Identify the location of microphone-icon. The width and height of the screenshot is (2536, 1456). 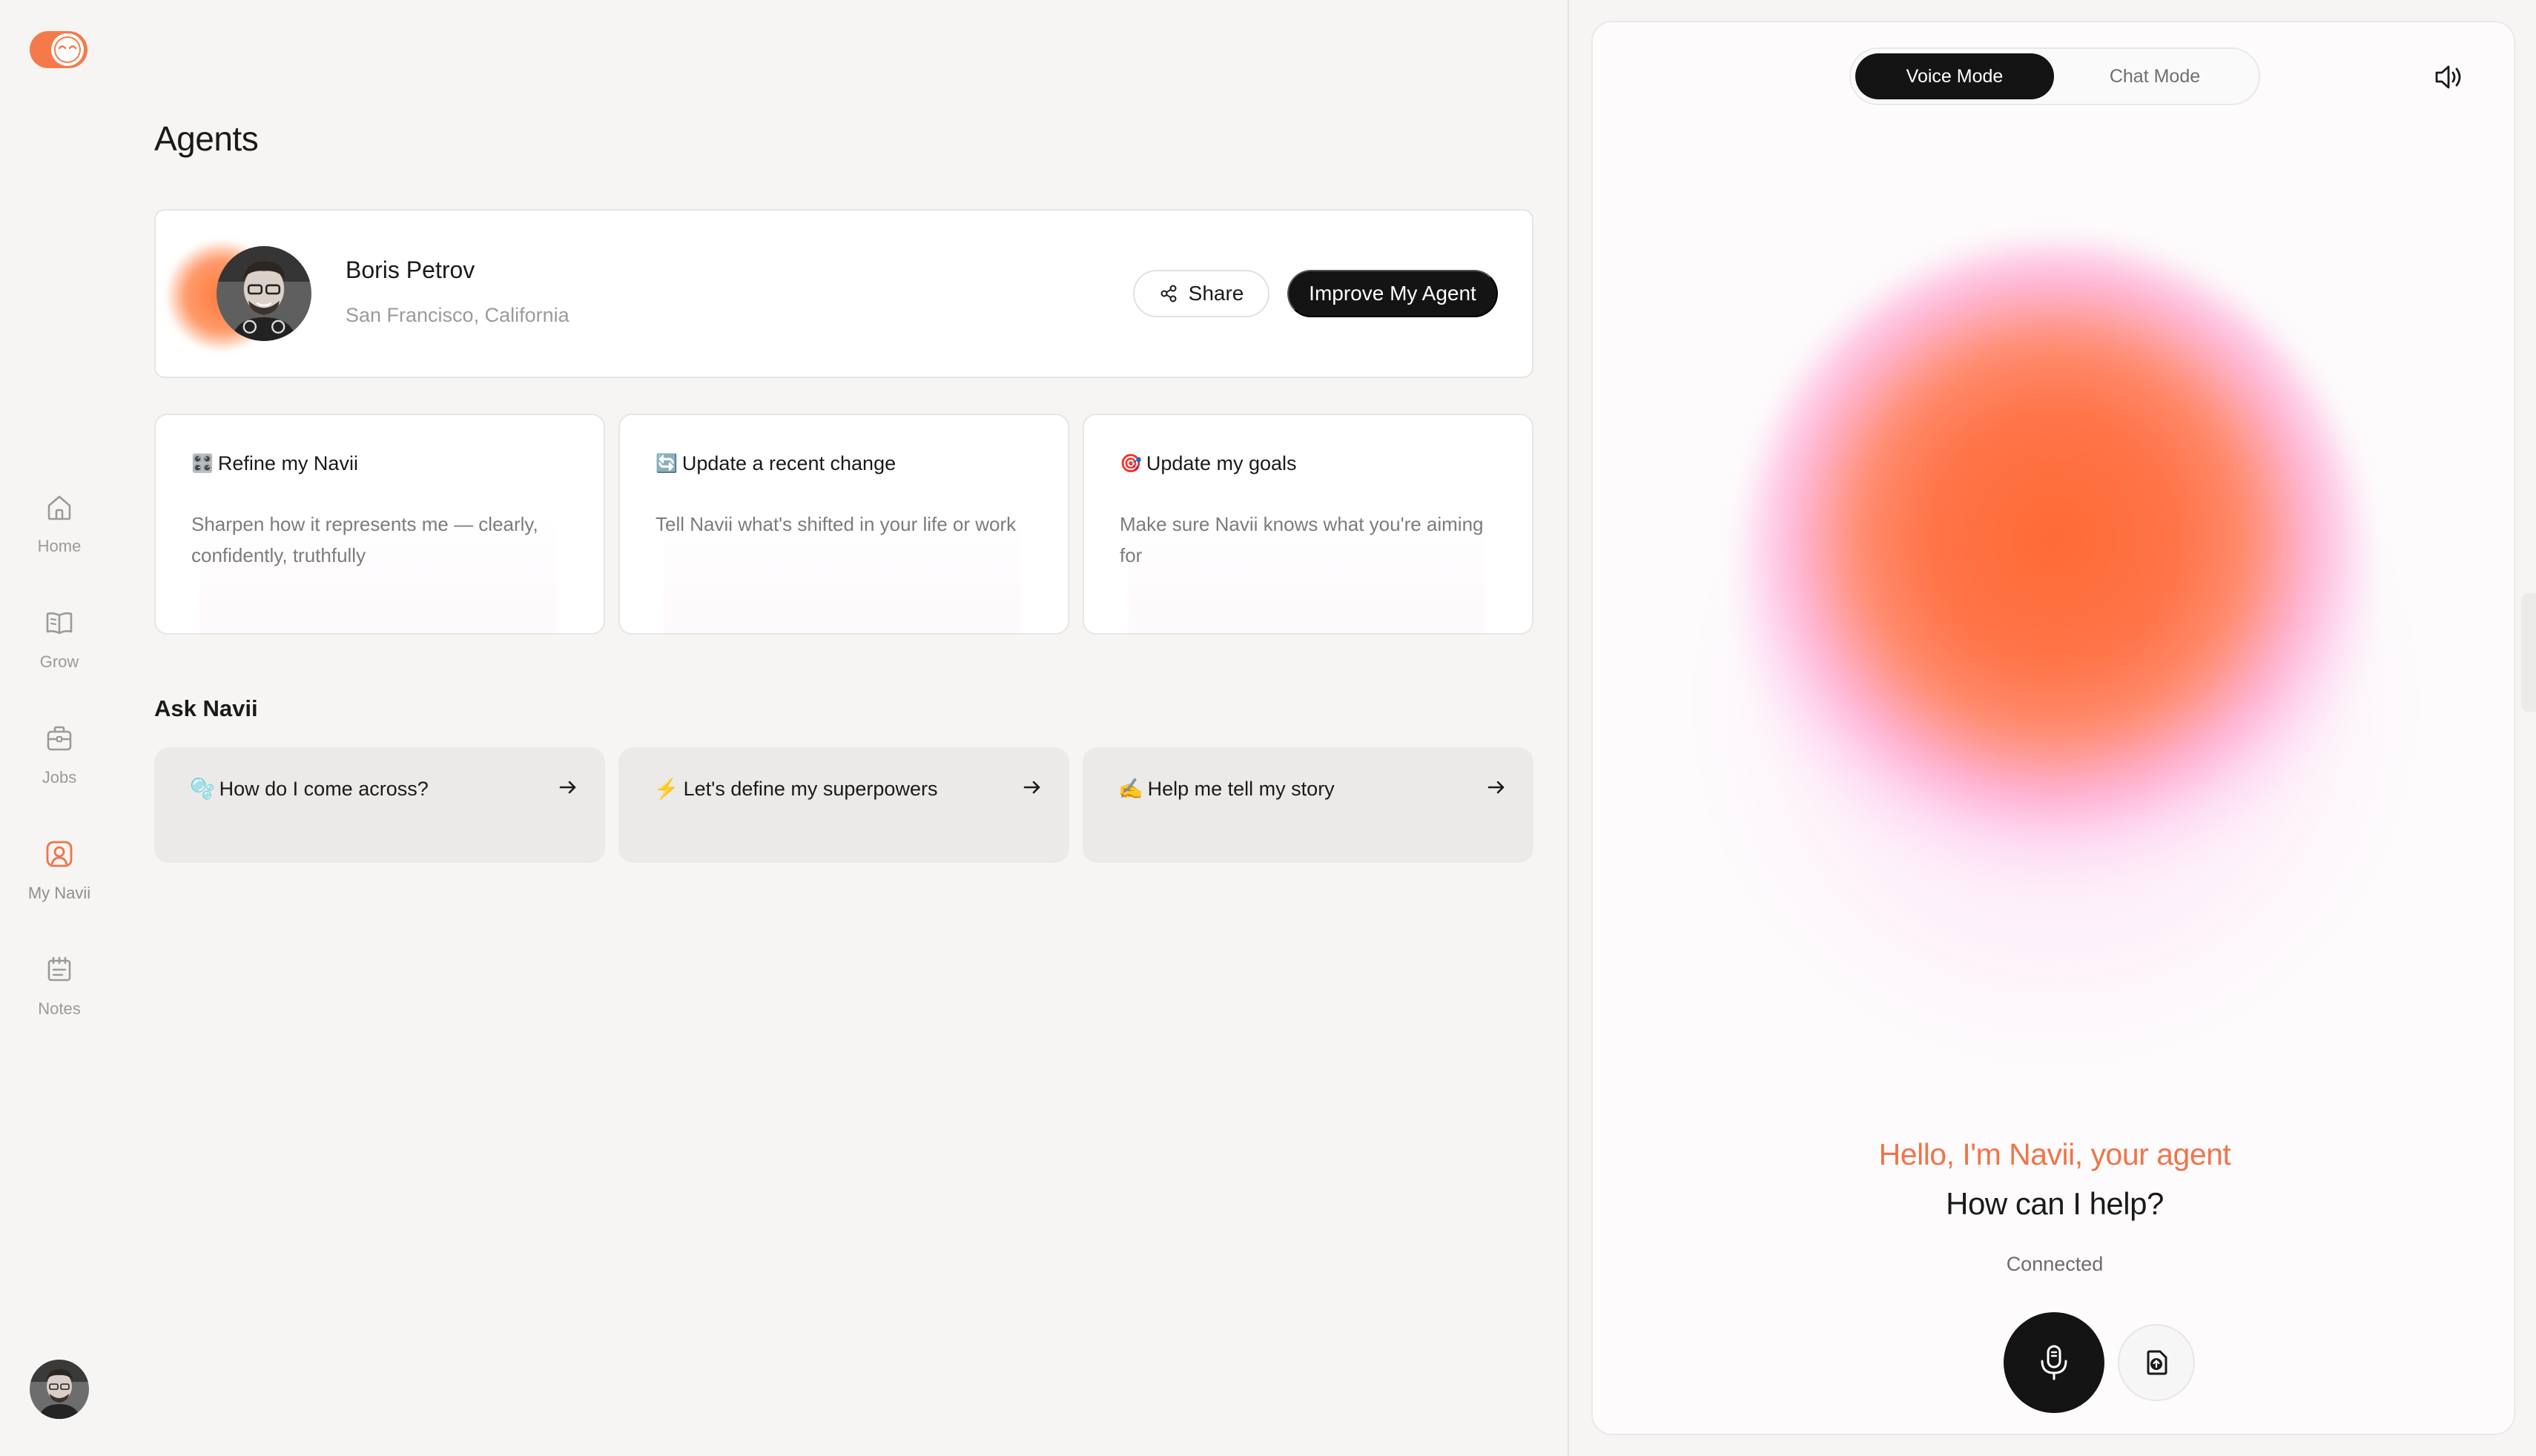
(2054, 1363).